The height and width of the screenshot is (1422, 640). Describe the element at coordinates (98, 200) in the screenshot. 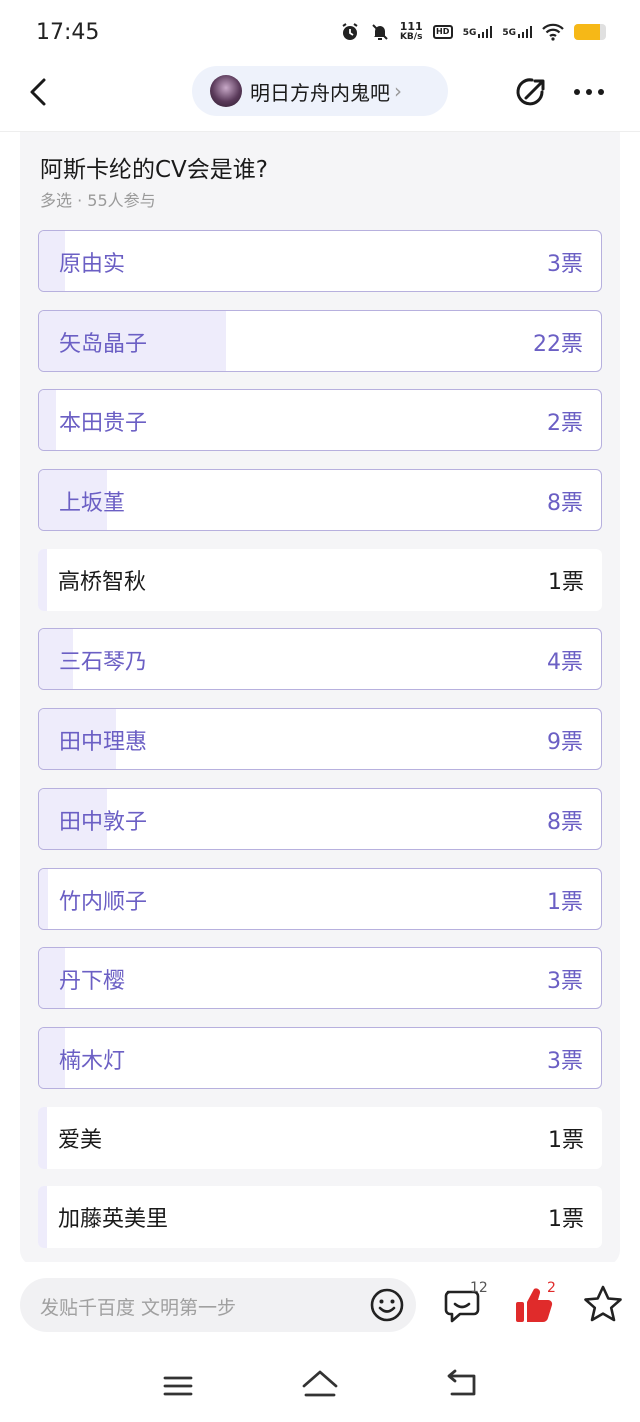

I see `poll-meta: 多选 · 55人参与` at that location.